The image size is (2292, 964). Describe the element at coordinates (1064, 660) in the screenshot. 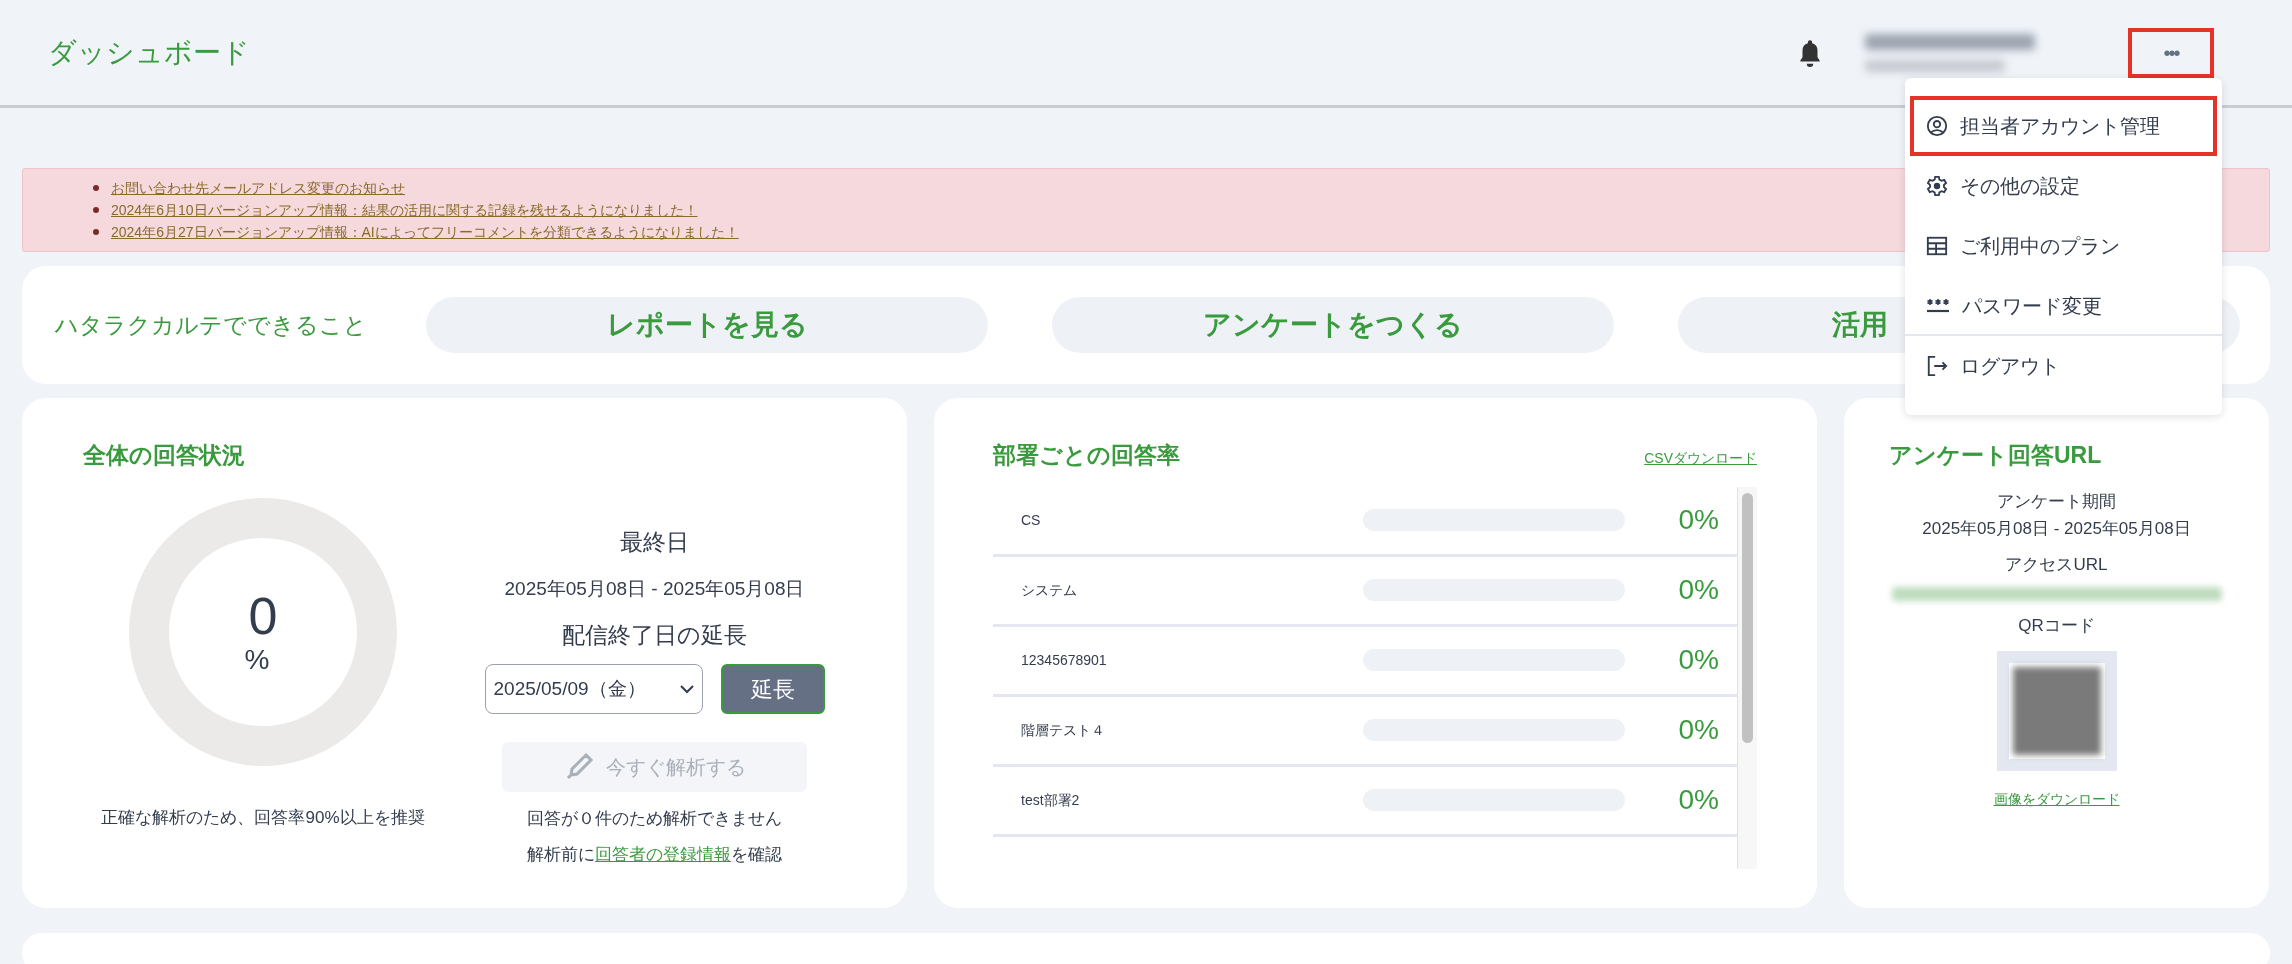

I see `department-name: 12345678901` at that location.